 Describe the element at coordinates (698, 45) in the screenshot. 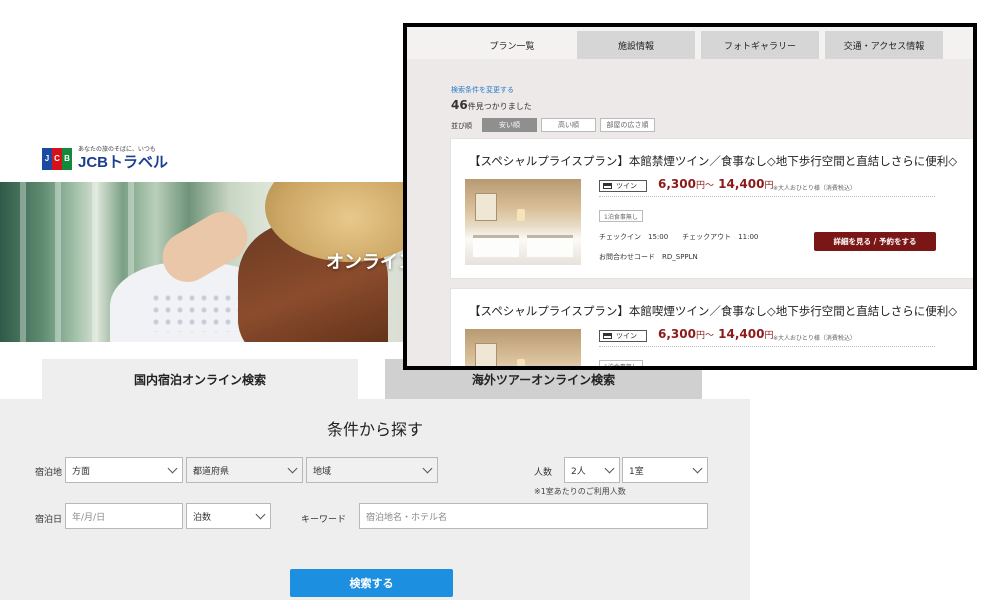

I see `detail-tabs: プラン一覧 施設情報 フォトギャラリー 交通・アクセス情報` at that location.